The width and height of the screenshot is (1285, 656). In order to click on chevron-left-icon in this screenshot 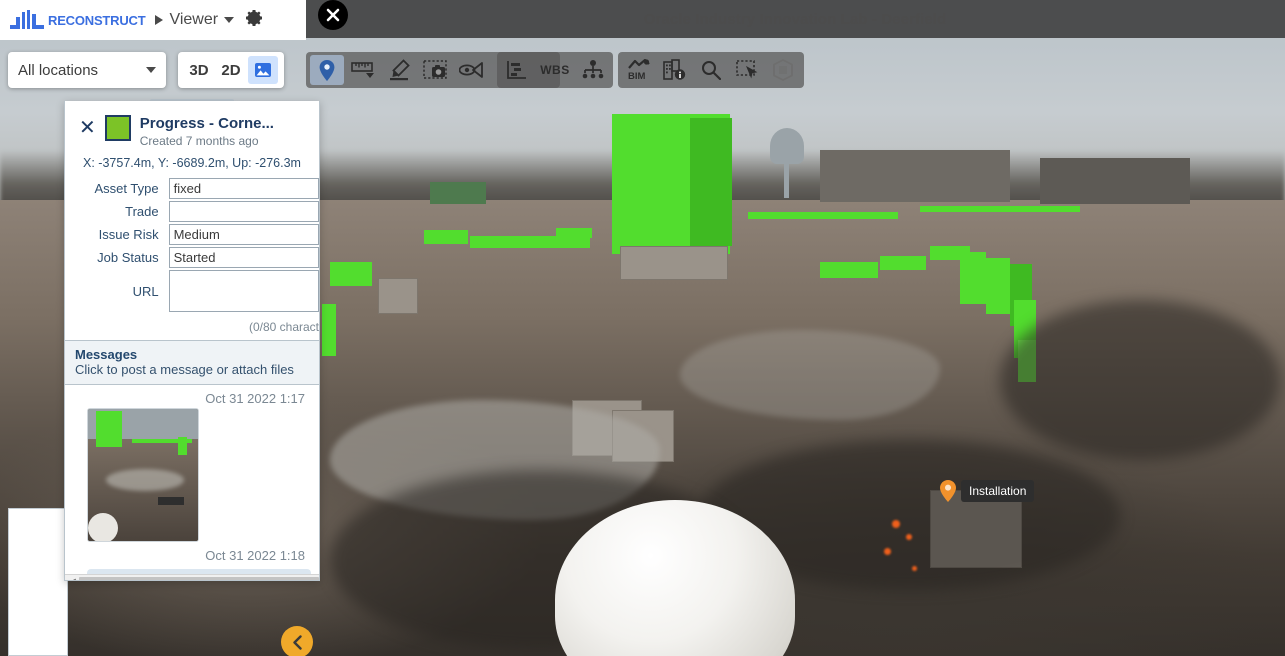, I will do `click(297, 642)`.